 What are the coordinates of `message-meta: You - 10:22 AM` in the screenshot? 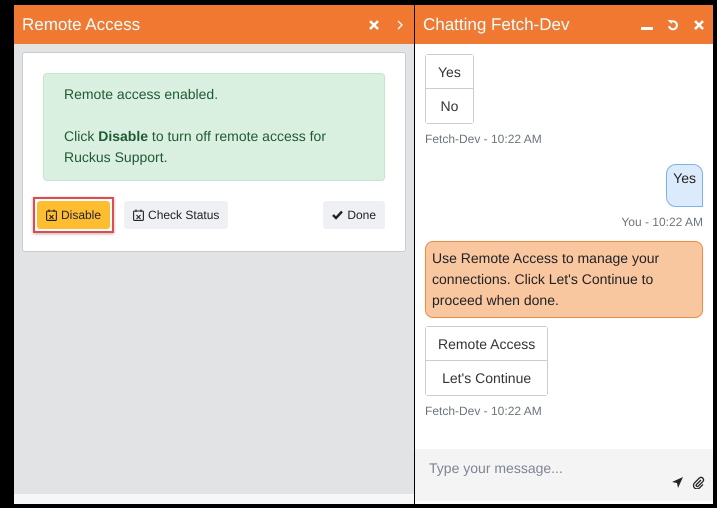 It's located at (662, 222).